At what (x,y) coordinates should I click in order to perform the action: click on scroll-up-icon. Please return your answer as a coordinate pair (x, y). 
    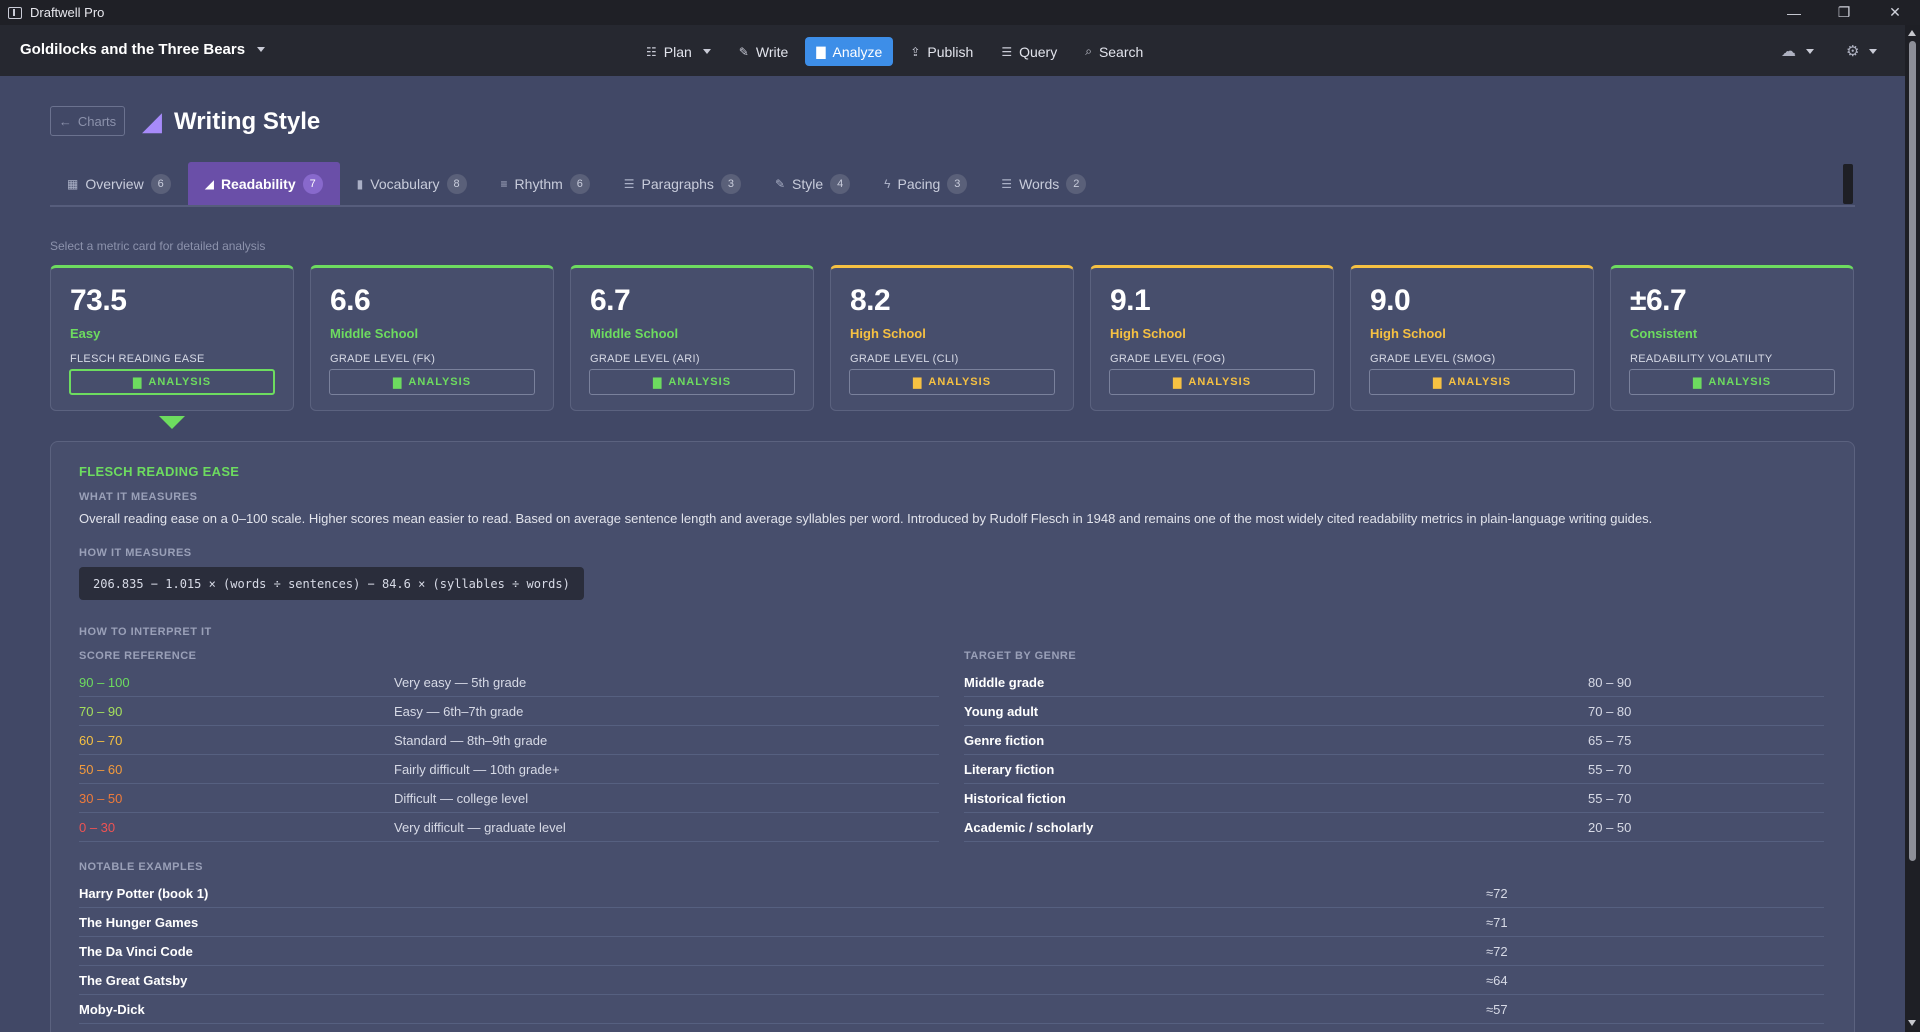
    Looking at the image, I should click on (1912, 33).